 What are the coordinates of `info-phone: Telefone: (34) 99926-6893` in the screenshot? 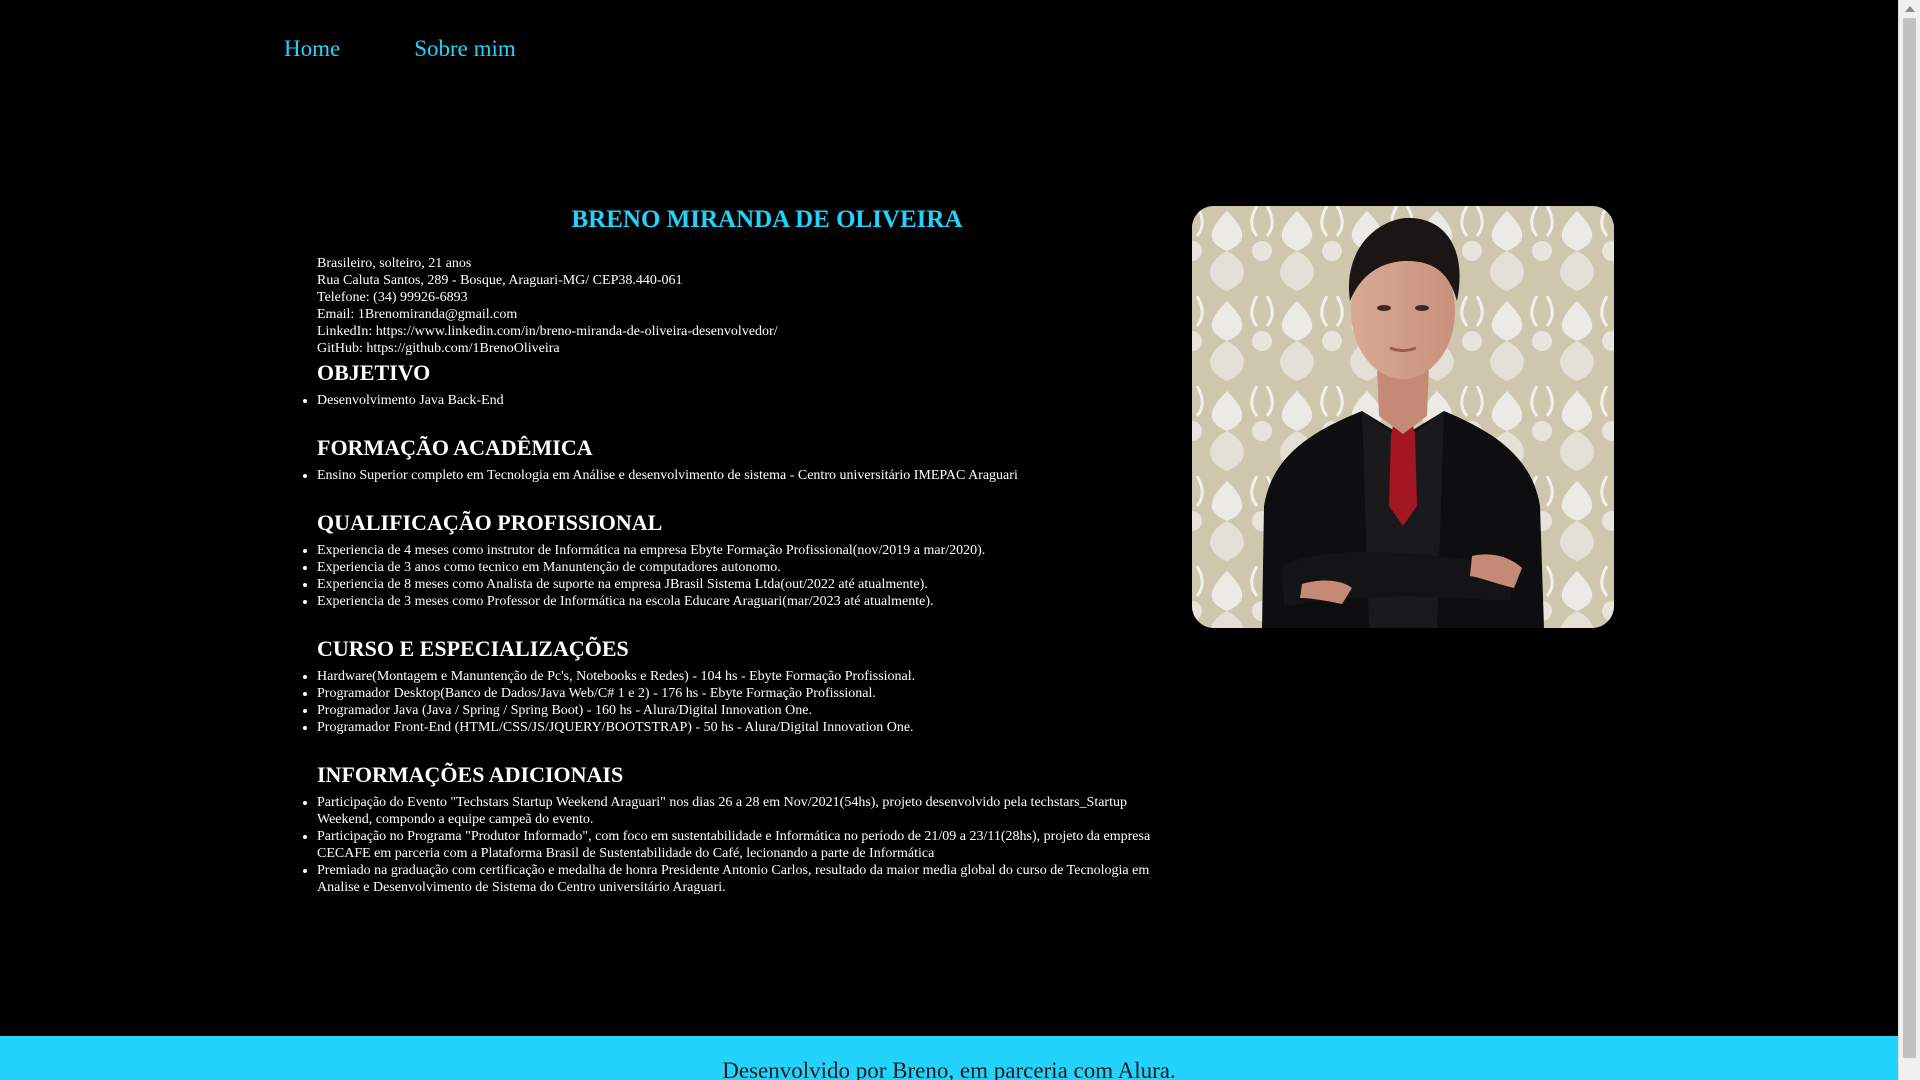 It's located at (392, 297).